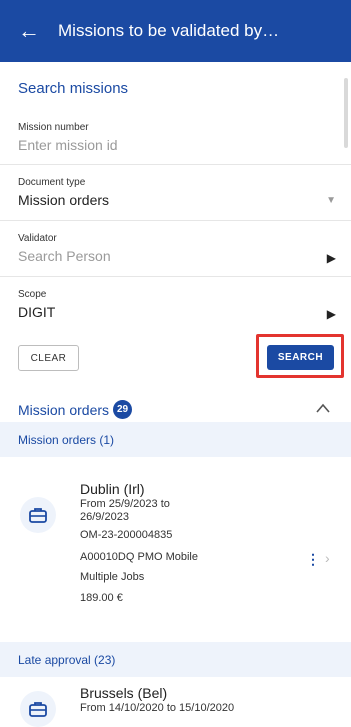 Image resolution: width=351 pixels, height=727 pixels. What do you see at coordinates (104, 517) in the screenshot?
I see `mission-dates-end: 26/9/2023` at bounding box center [104, 517].